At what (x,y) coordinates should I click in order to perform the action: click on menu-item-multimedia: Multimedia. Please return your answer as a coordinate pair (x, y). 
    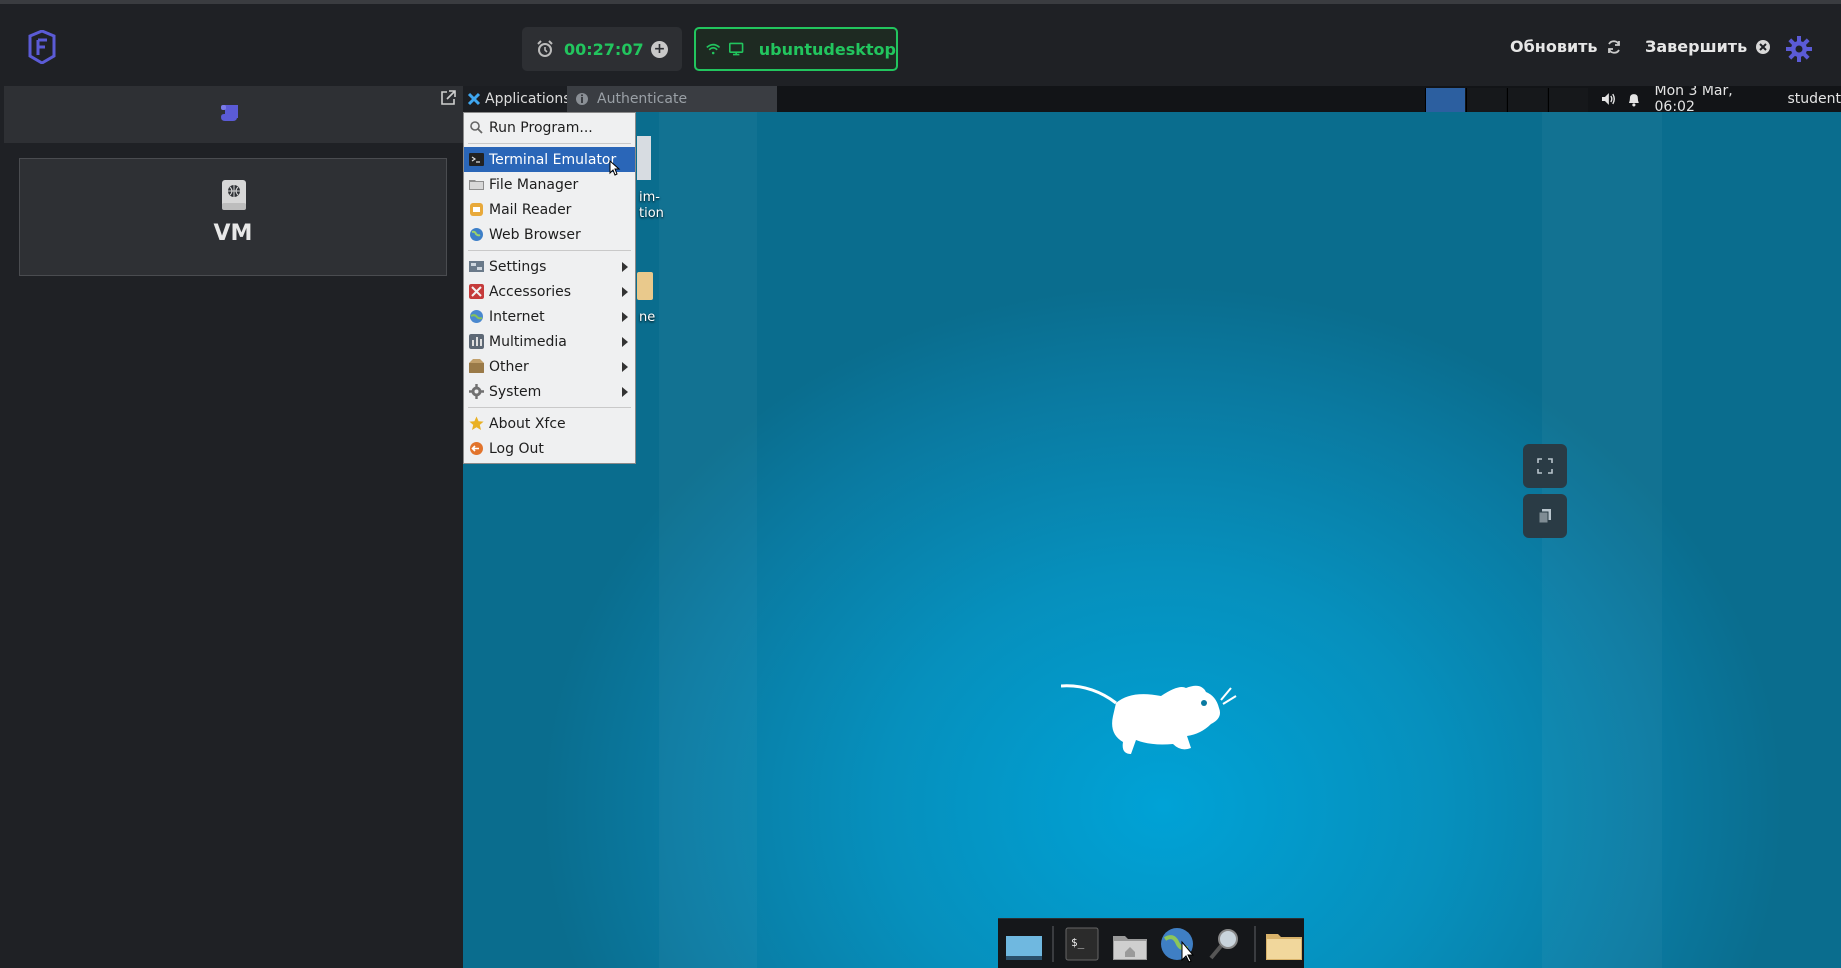
    Looking at the image, I should click on (549, 341).